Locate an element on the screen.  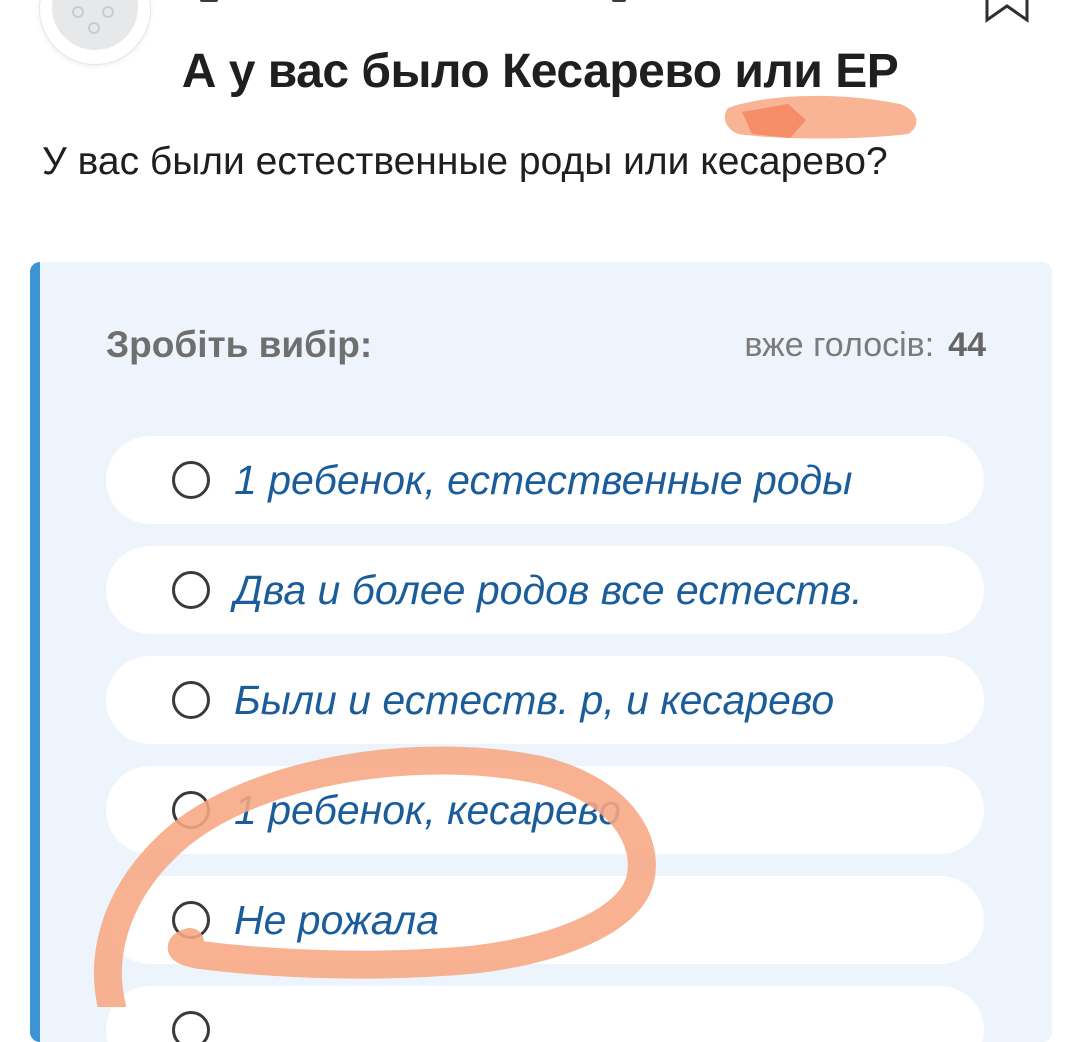
poll-option-label: 1 ребенок, естественные роды is located at coordinates (543, 479).